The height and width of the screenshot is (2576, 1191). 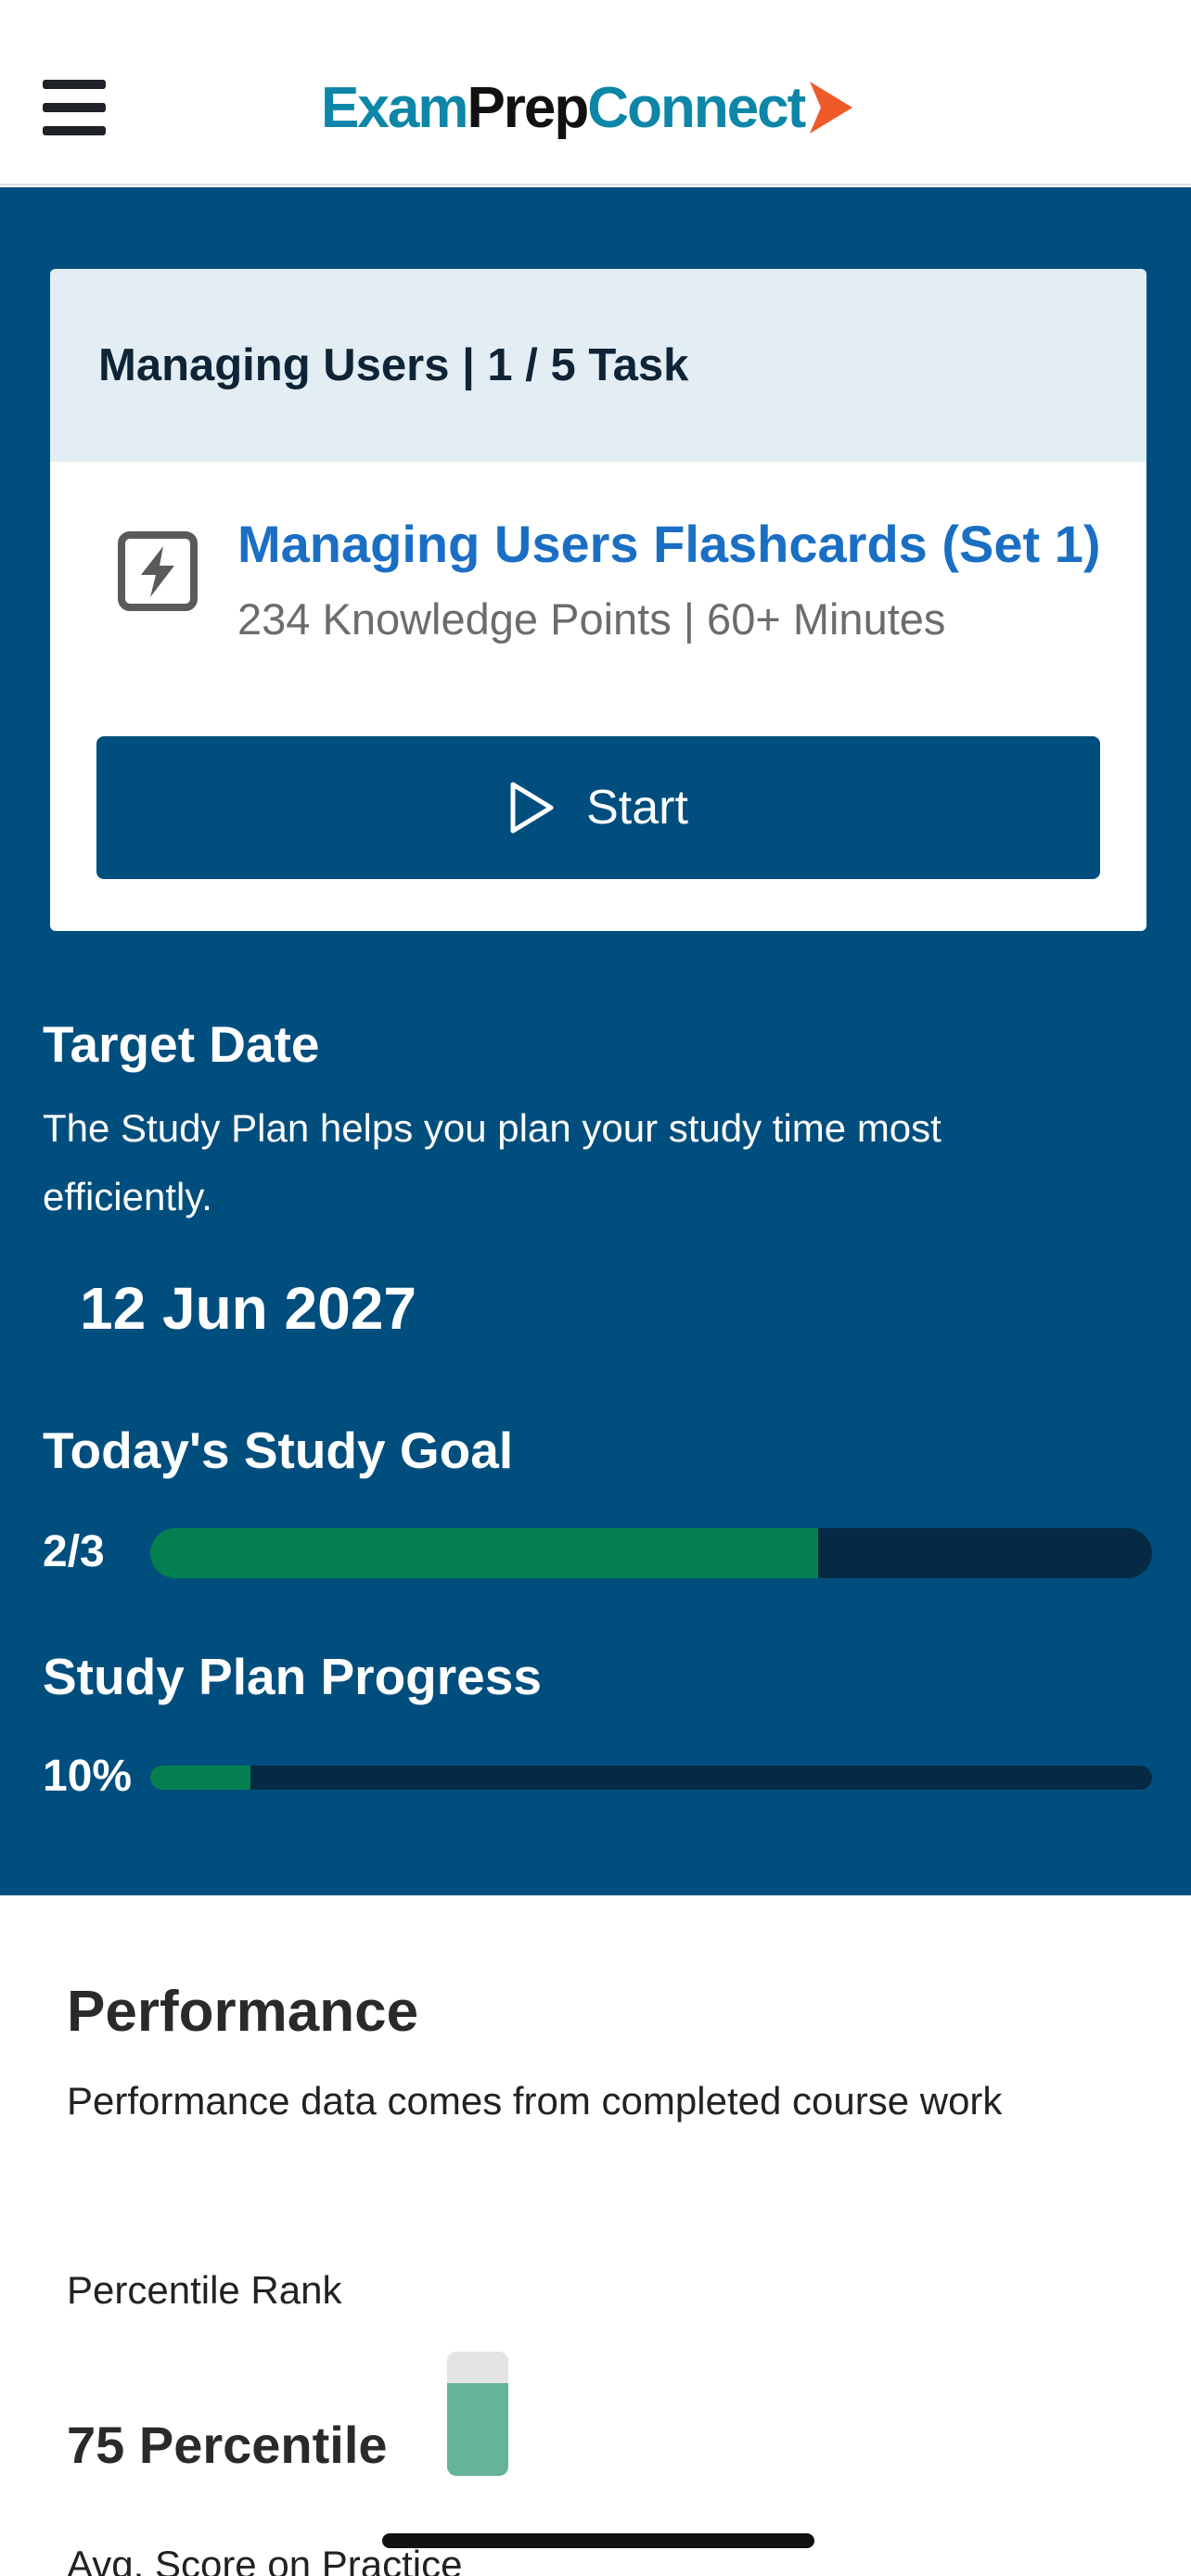 I want to click on task-card-header: Managing Users | 1 / 5 Task, so click(x=598, y=365).